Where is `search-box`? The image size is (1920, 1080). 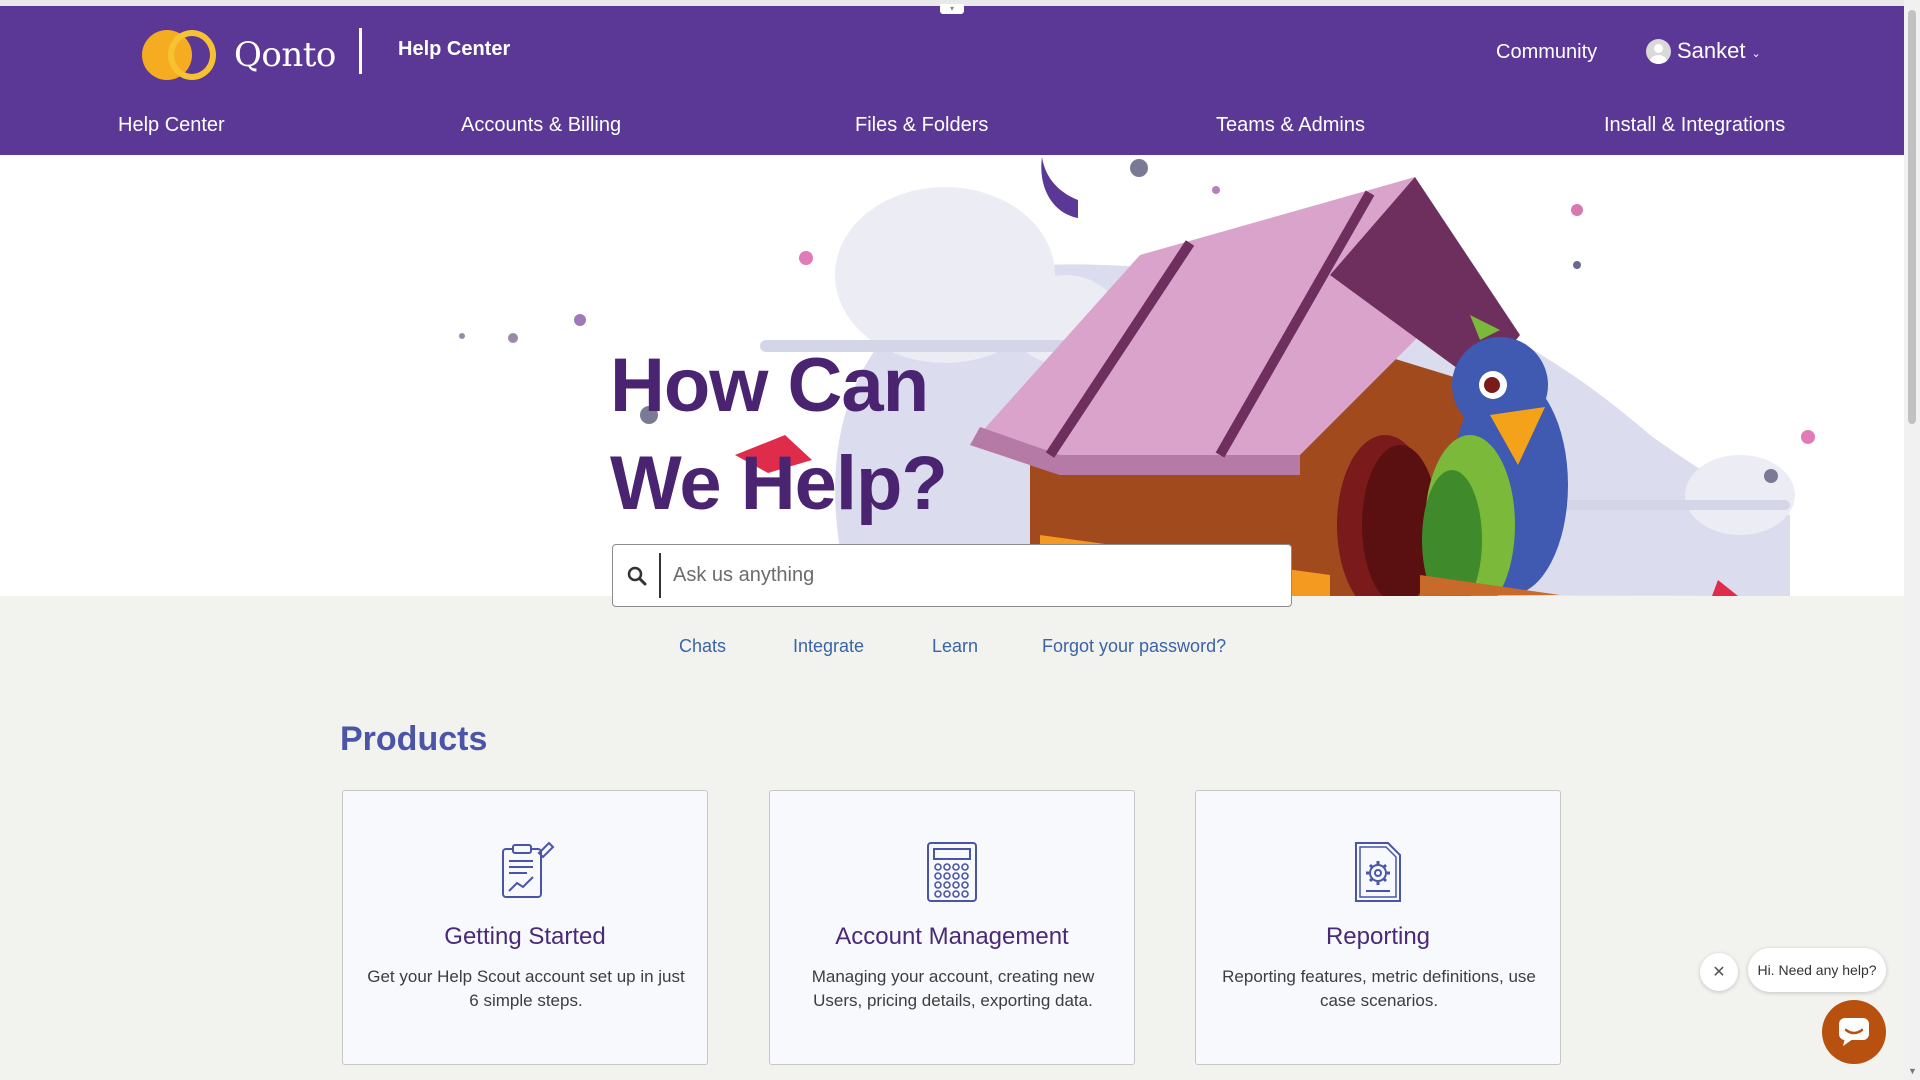
search-box is located at coordinates (952, 575).